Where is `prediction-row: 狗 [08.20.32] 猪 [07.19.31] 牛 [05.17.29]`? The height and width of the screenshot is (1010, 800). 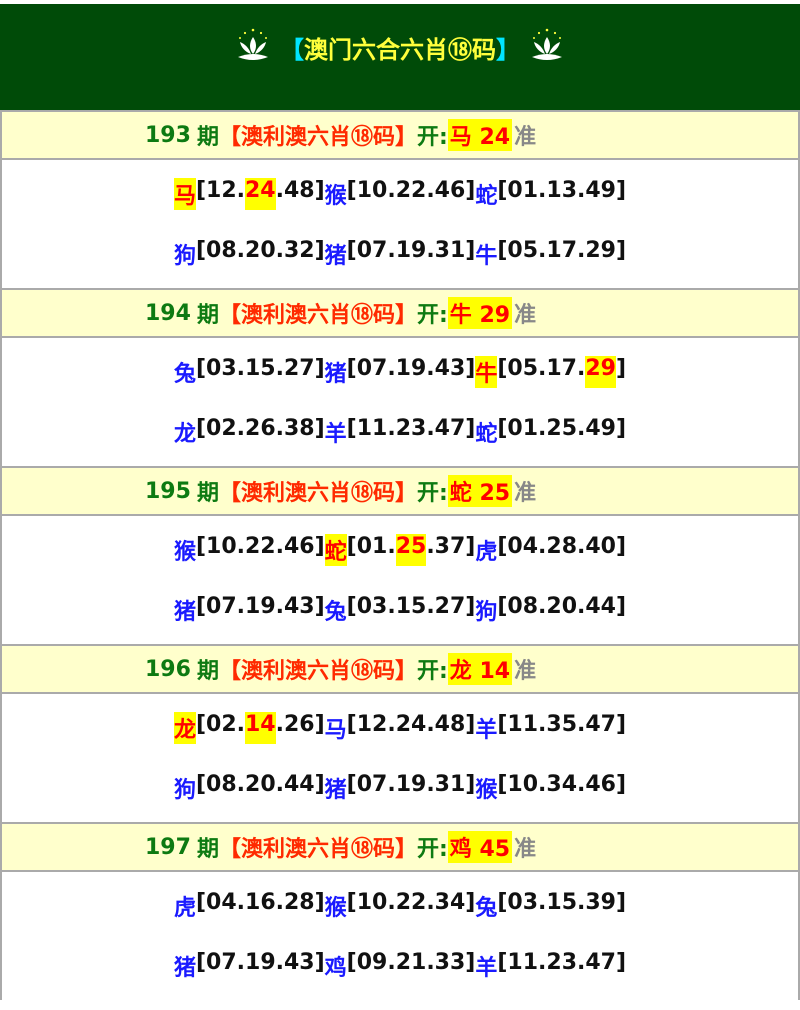 prediction-row: 狗 [08.20.32] 猪 [07.19.31] 牛 [05.17.29] is located at coordinates (400, 254).